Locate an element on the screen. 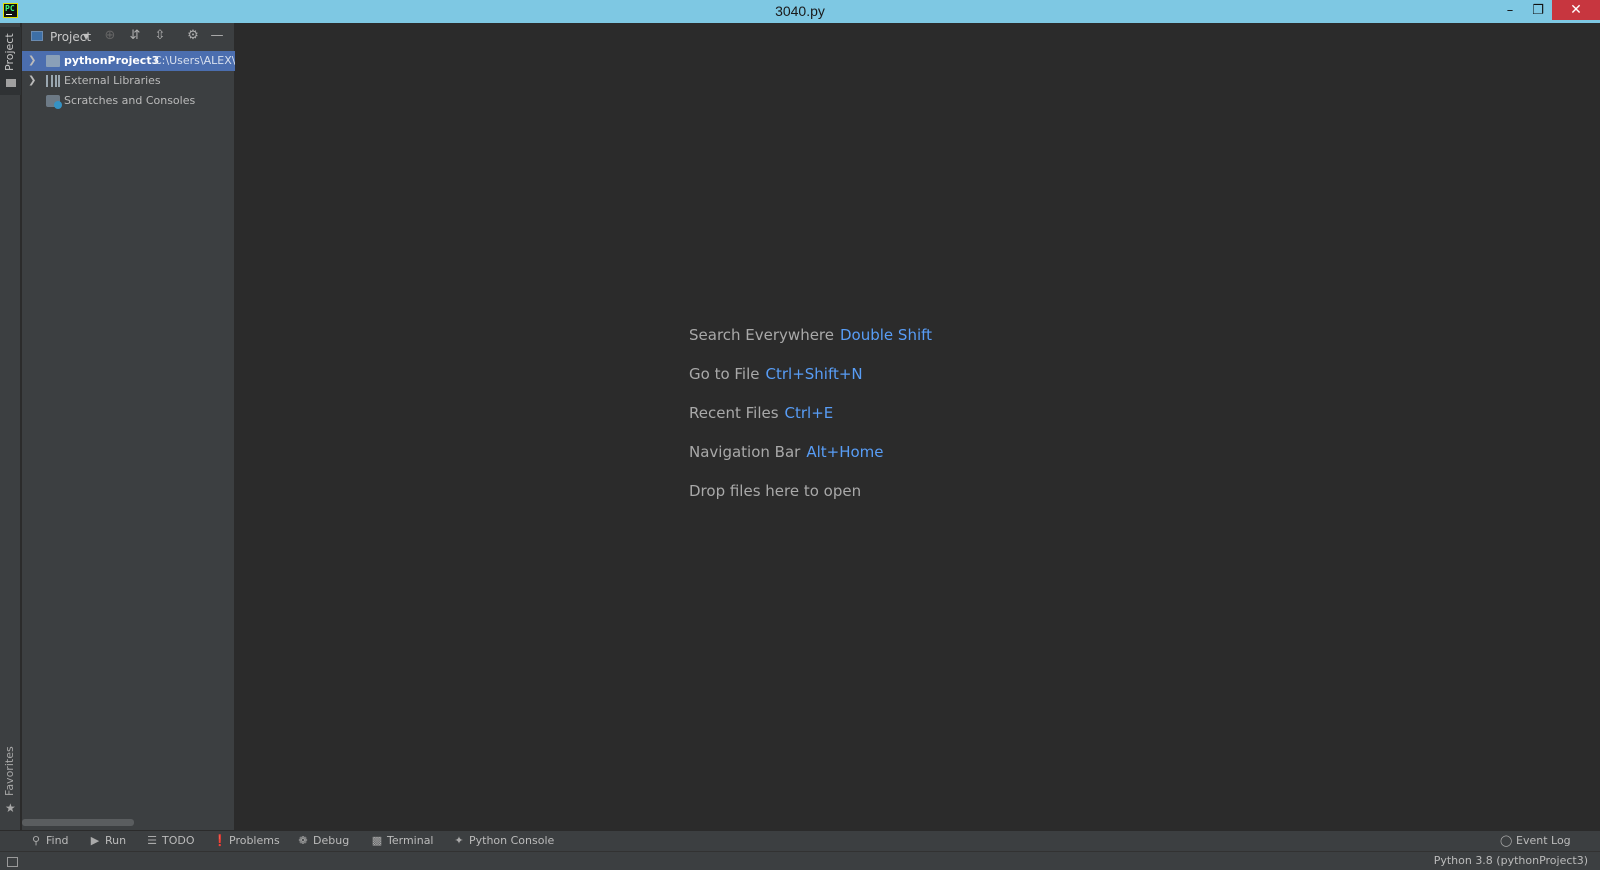  collapse-all-icon: ⇳ is located at coordinates (160, 36).